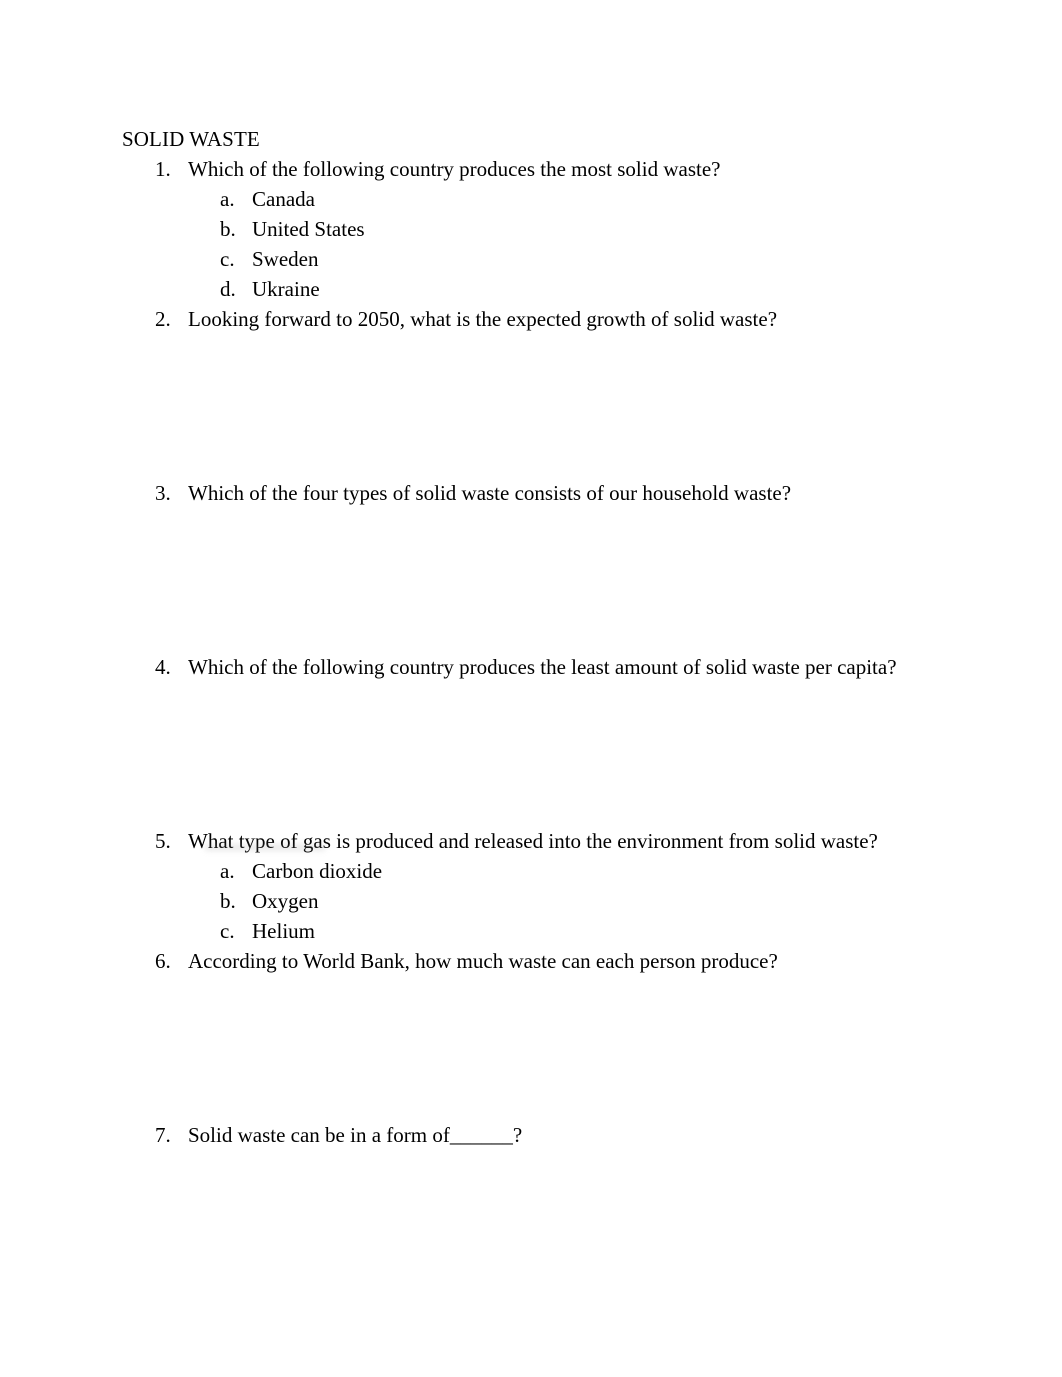 The height and width of the screenshot is (1377, 1062). What do you see at coordinates (163, 667) in the screenshot?
I see `question-number: 4.` at bounding box center [163, 667].